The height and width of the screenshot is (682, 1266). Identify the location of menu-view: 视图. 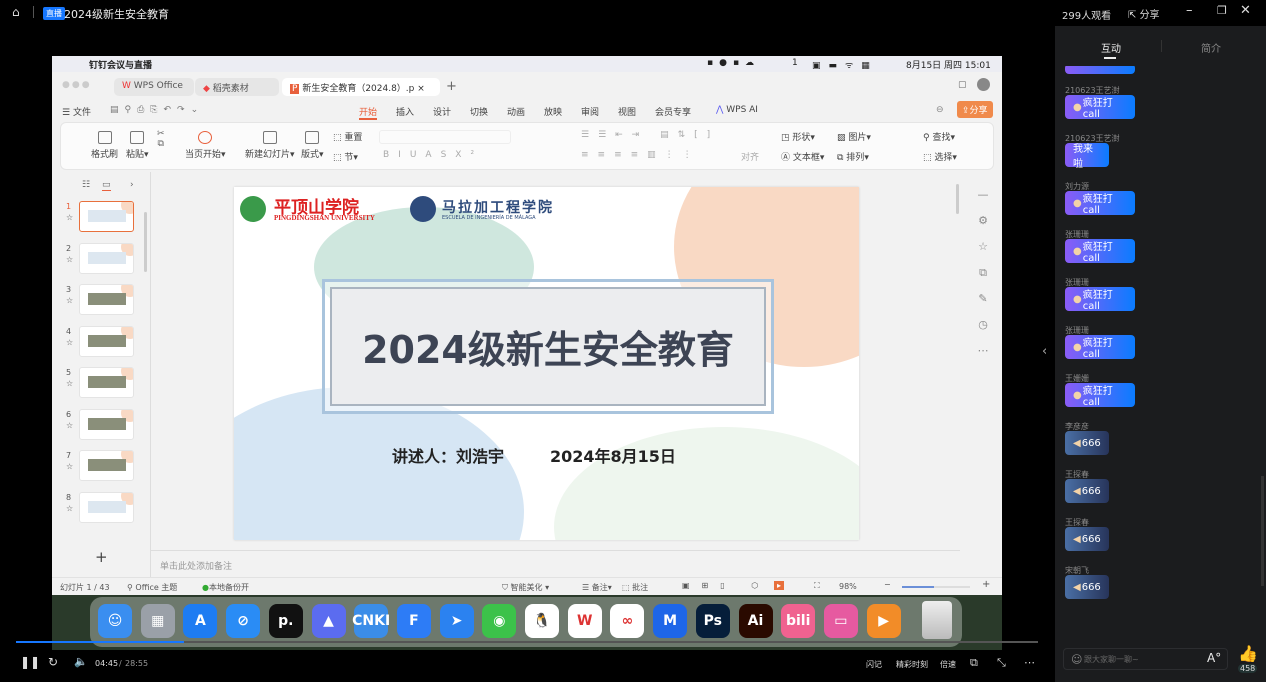
(627, 111).